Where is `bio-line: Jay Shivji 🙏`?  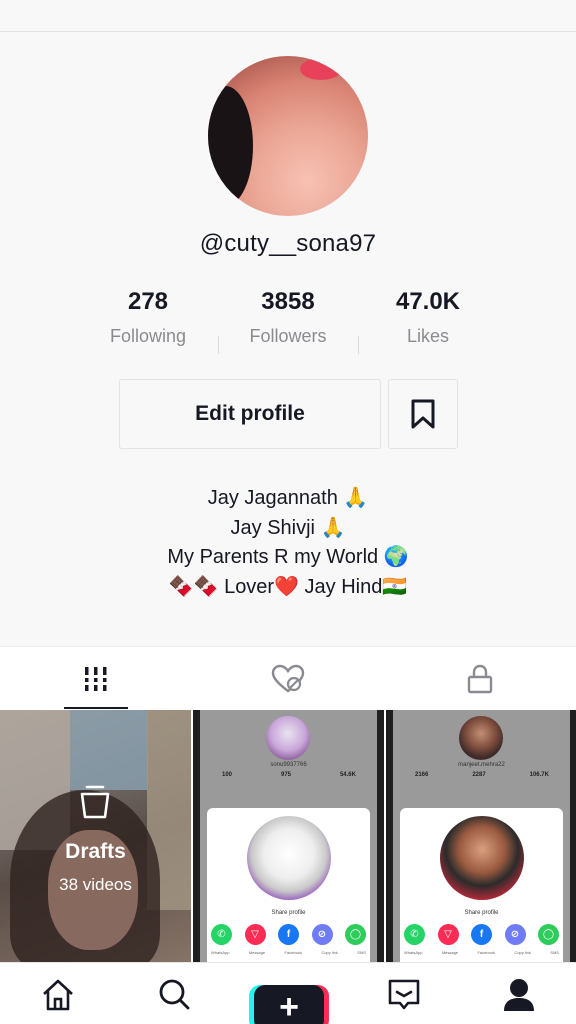 bio-line: Jay Shivji 🙏 is located at coordinates (288, 527).